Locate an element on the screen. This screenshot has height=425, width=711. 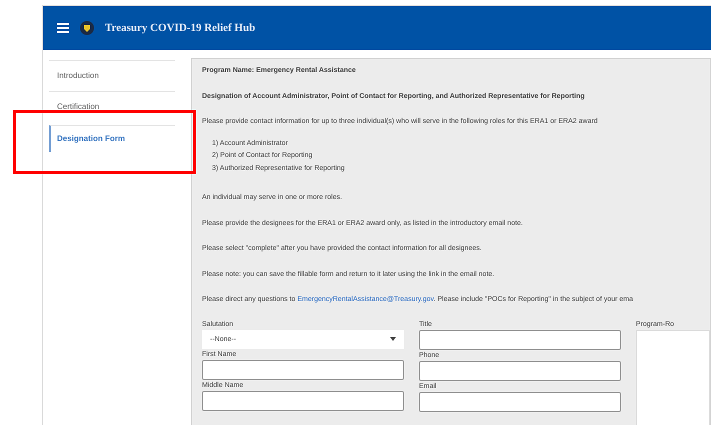
seal-icon is located at coordinates (87, 28).